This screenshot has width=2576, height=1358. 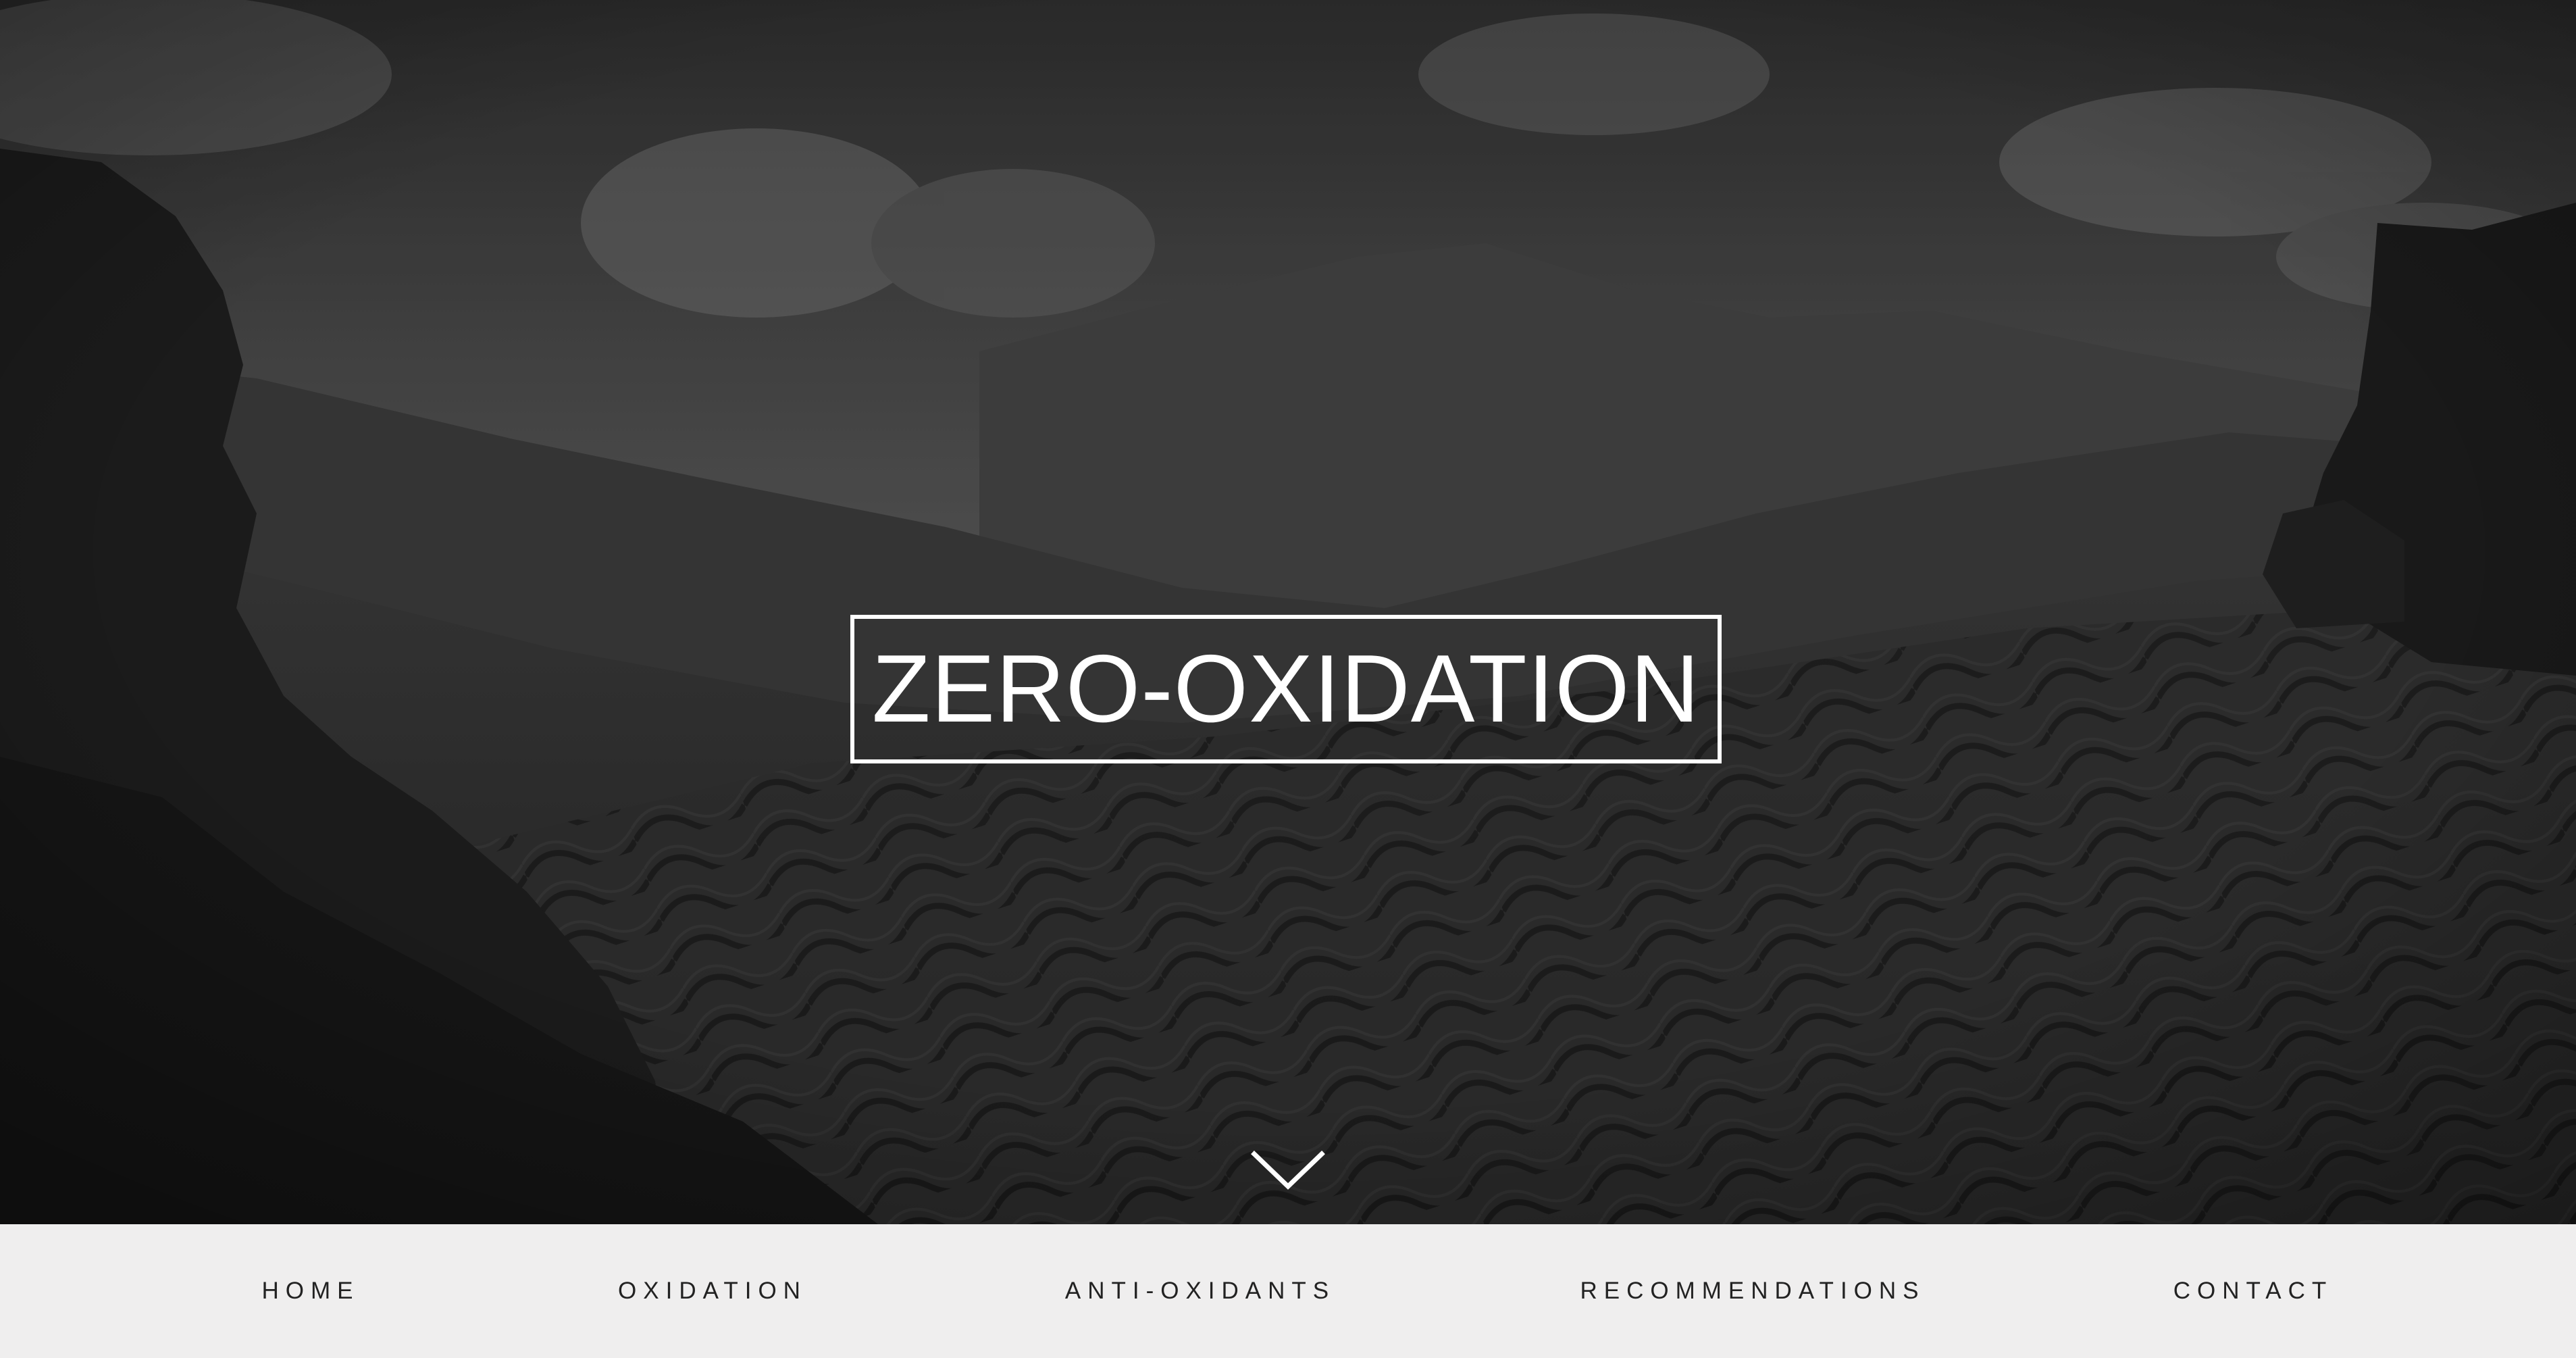 What do you see at coordinates (310, 1291) in the screenshot?
I see `nav-item-home: HOME` at bounding box center [310, 1291].